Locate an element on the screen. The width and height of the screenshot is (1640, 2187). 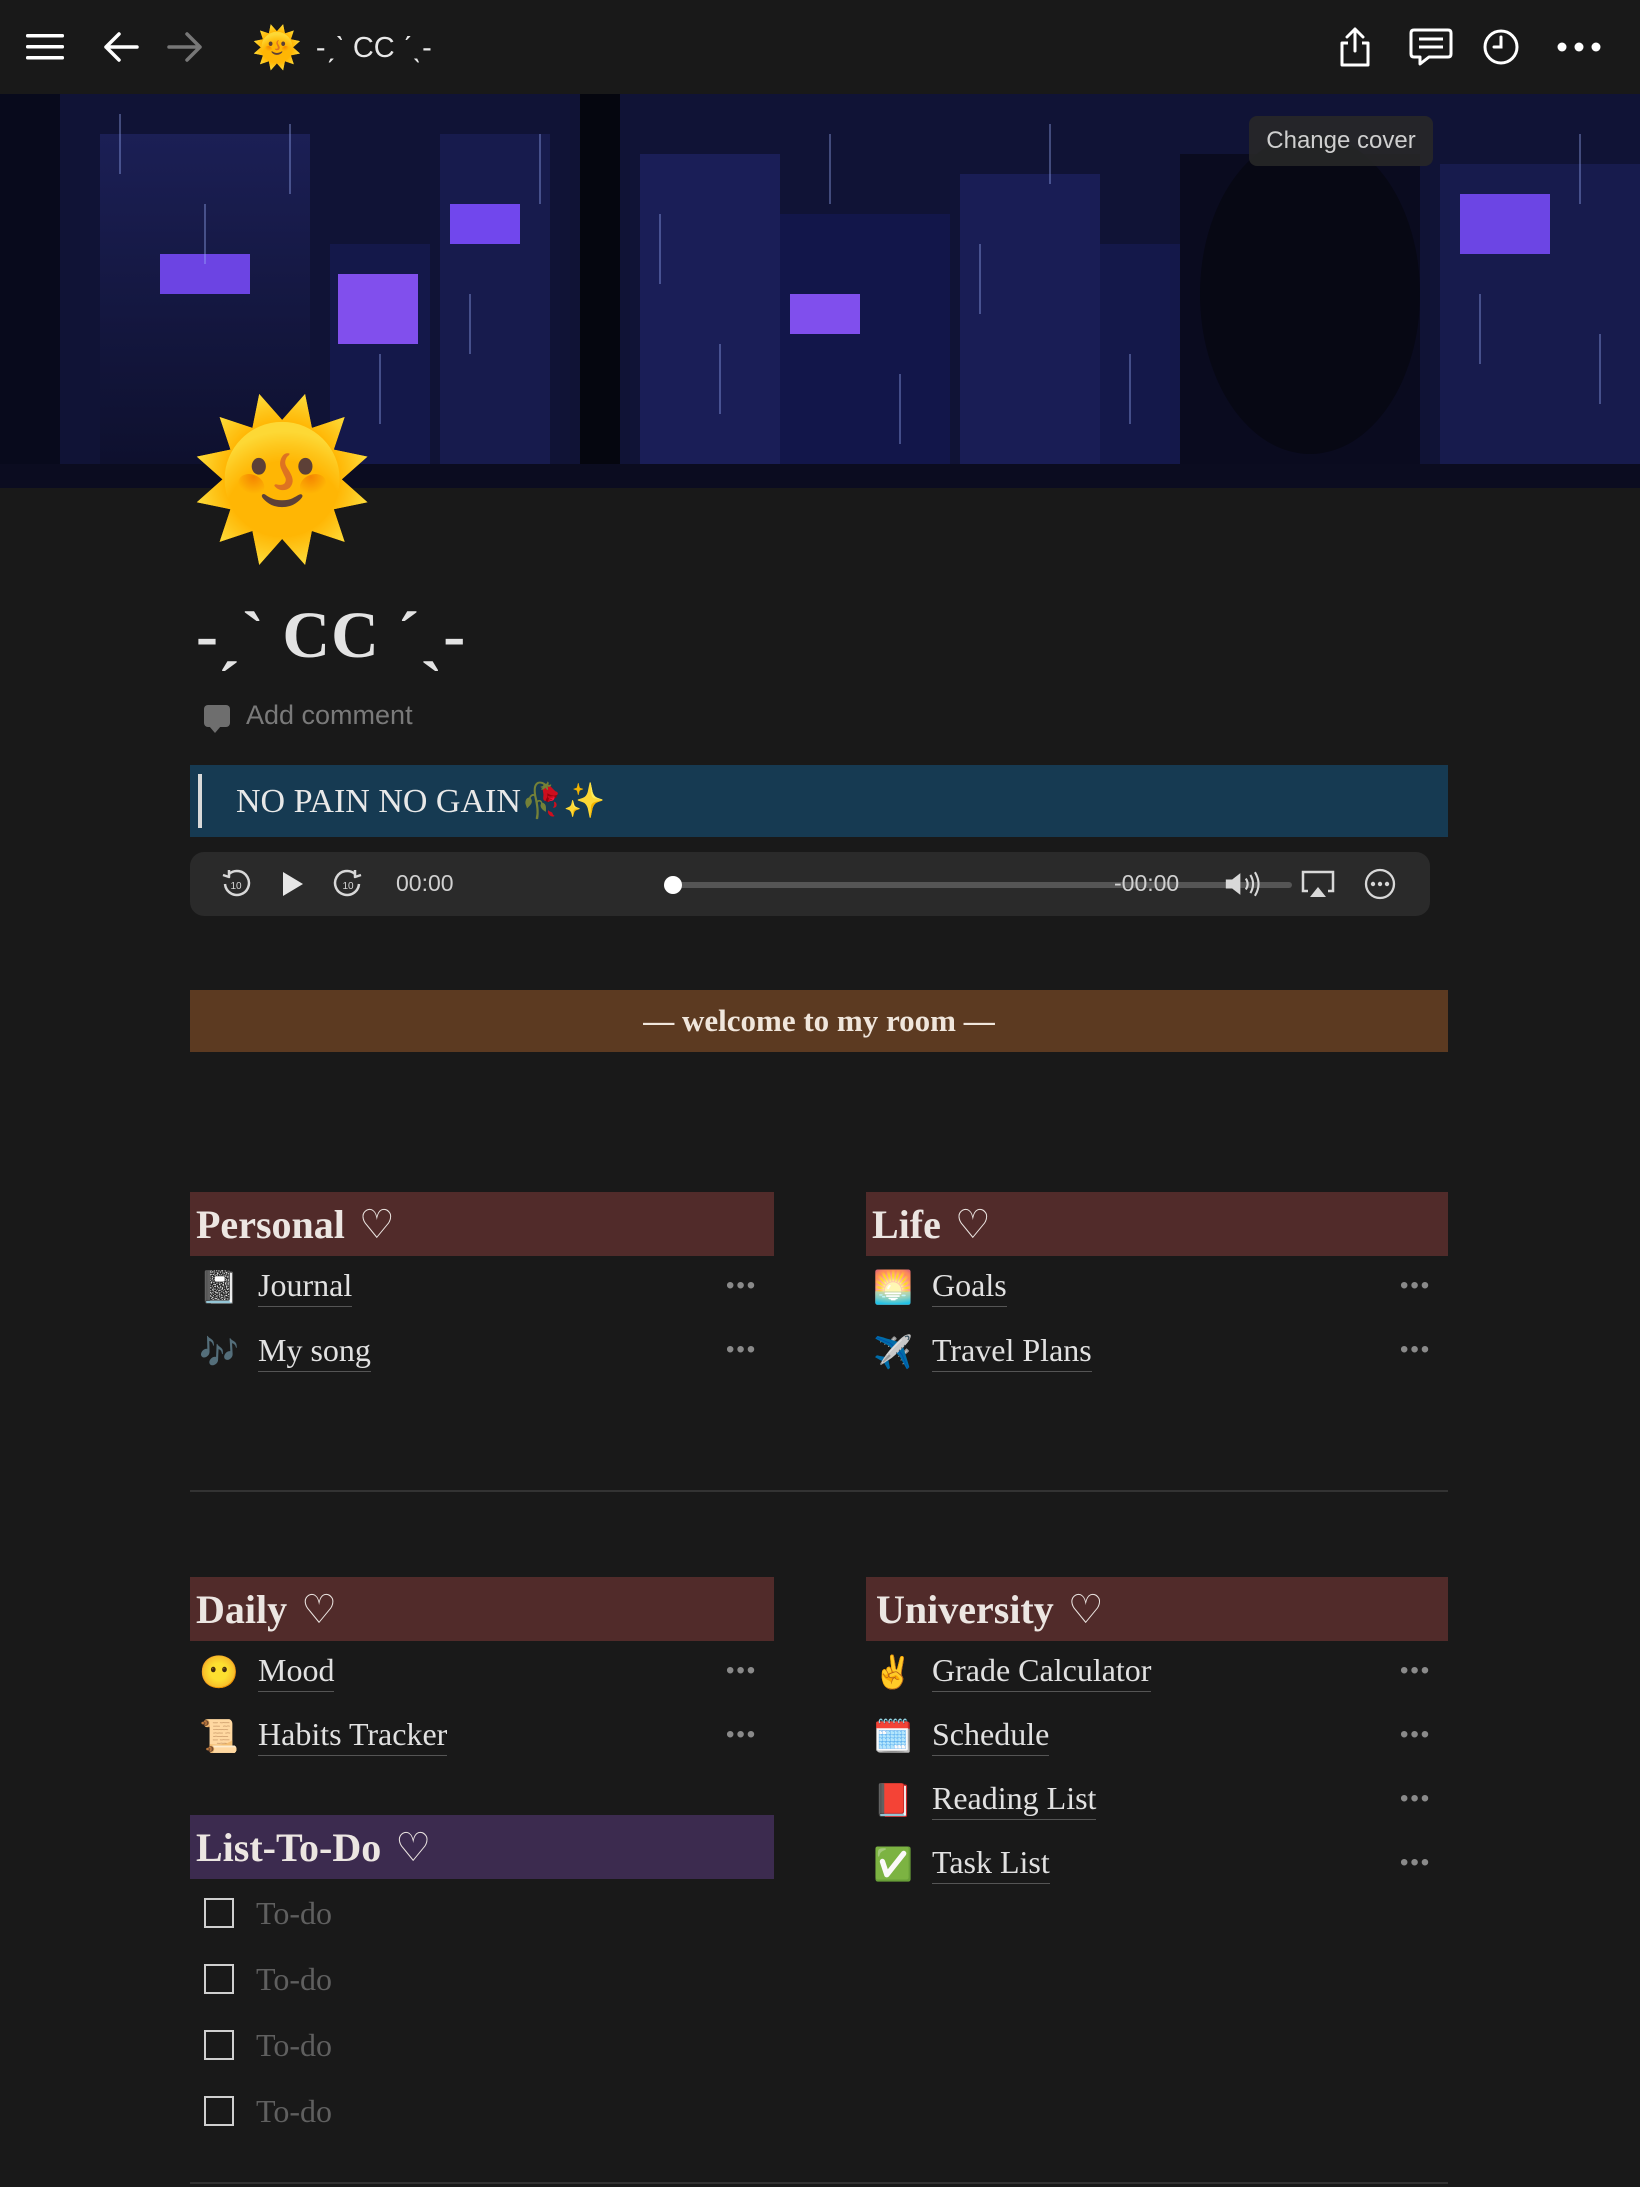
page-link-grade-calculator: ✌️ Grade Calculator is located at coordinates (1012, 1672).